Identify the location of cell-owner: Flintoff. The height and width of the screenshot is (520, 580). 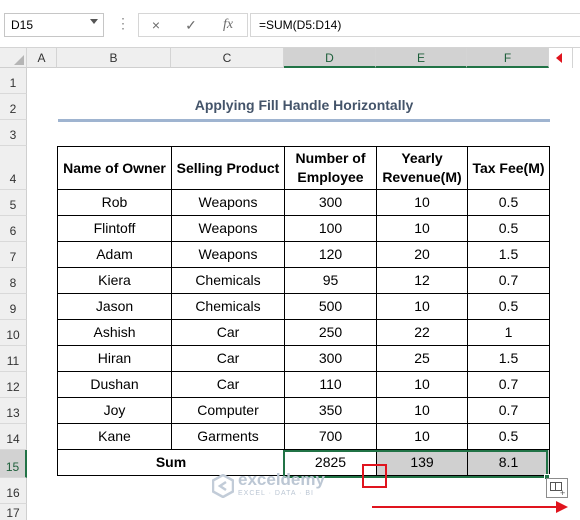
(114, 228).